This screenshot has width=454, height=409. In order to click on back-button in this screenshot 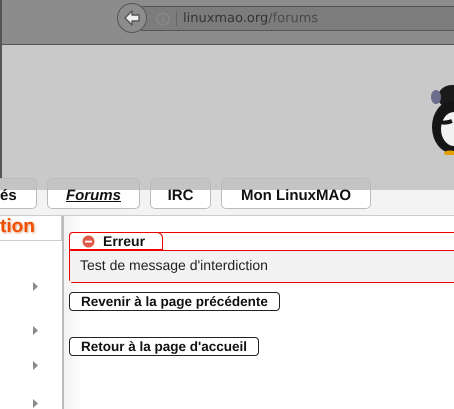, I will do `click(132, 18)`.